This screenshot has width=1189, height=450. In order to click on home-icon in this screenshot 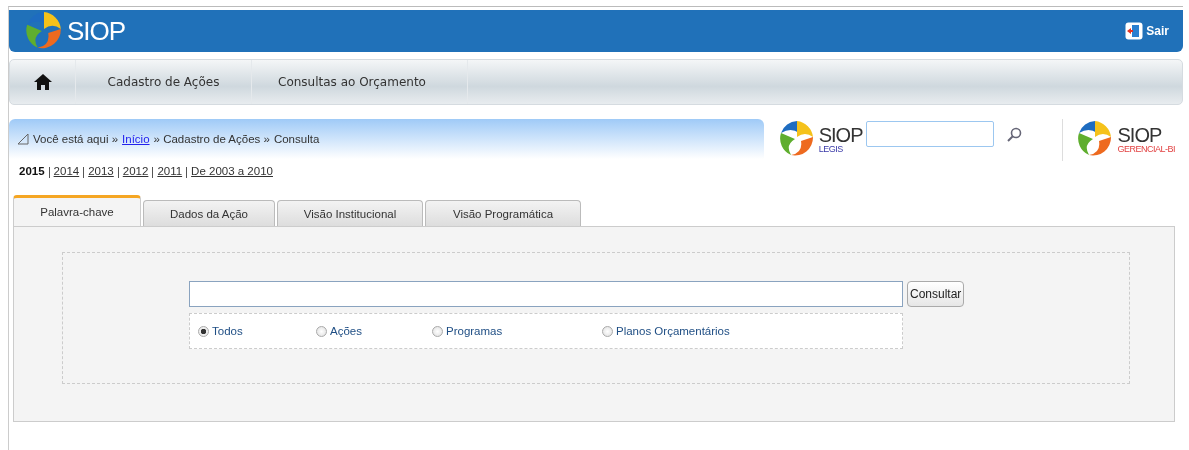, I will do `click(42, 82)`.